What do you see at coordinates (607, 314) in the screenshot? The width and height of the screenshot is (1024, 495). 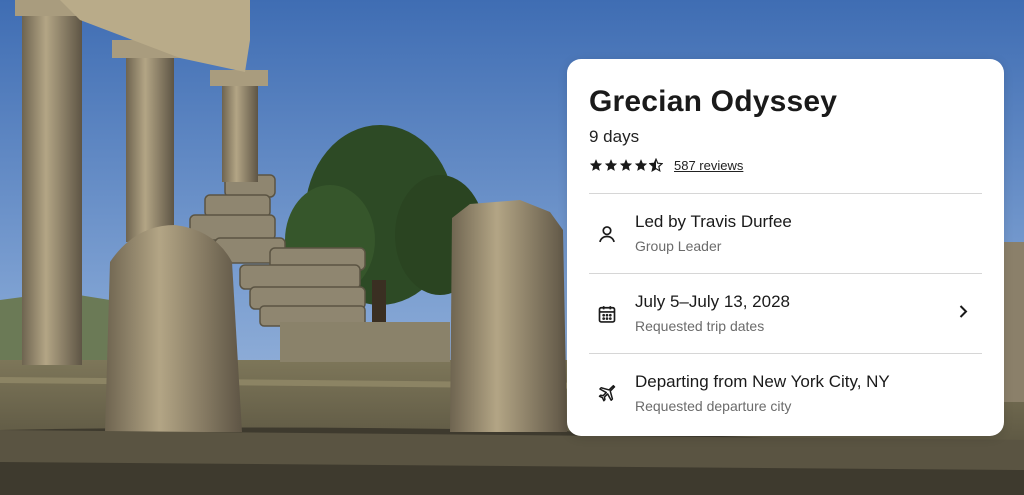 I see `calendar-icon` at bounding box center [607, 314].